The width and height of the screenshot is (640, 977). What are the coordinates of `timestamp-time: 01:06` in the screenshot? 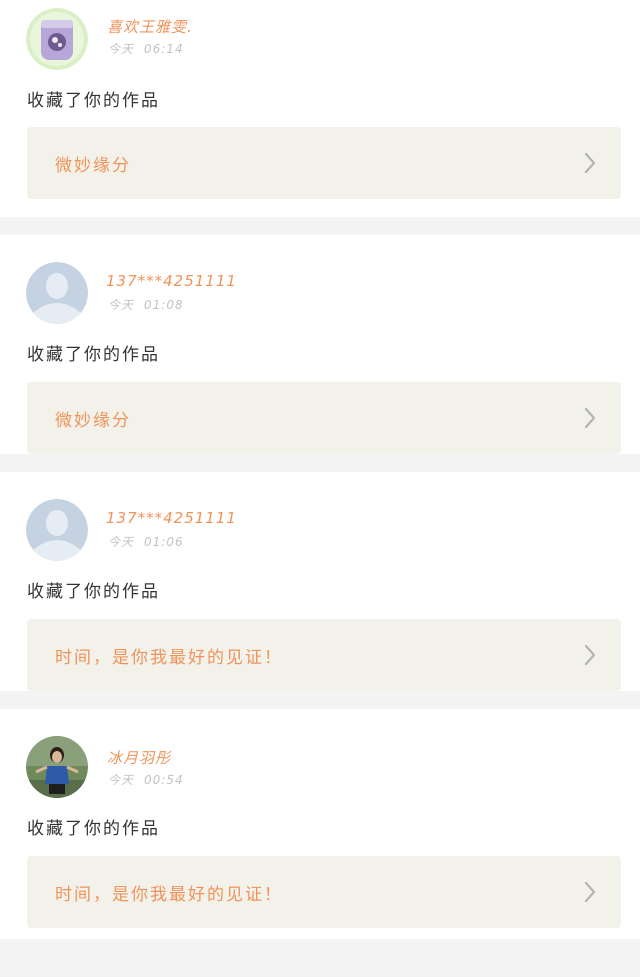 It's located at (164, 542).